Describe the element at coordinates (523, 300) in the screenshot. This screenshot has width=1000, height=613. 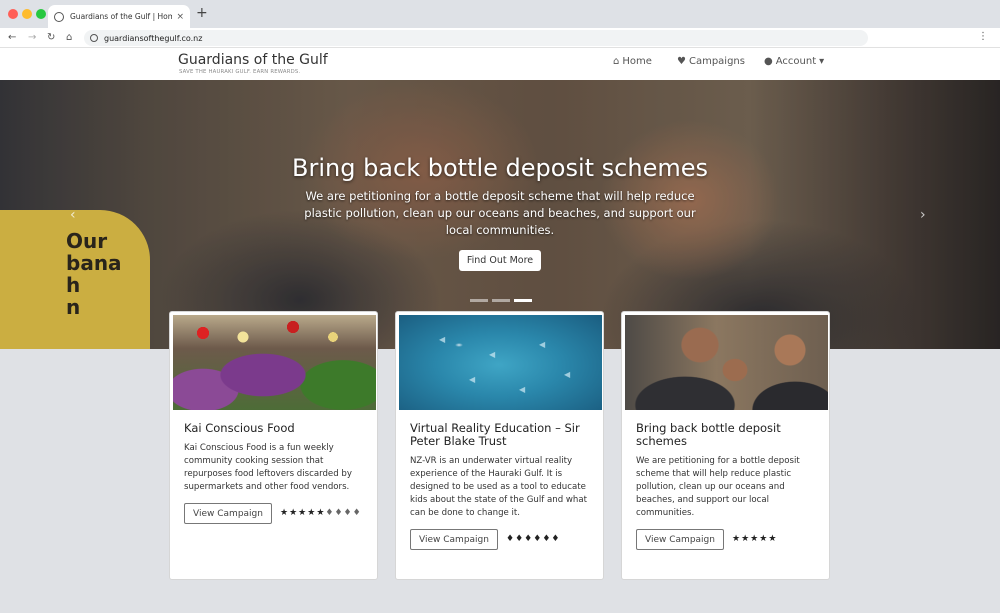
I see `carousel-indicator-active` at that location.